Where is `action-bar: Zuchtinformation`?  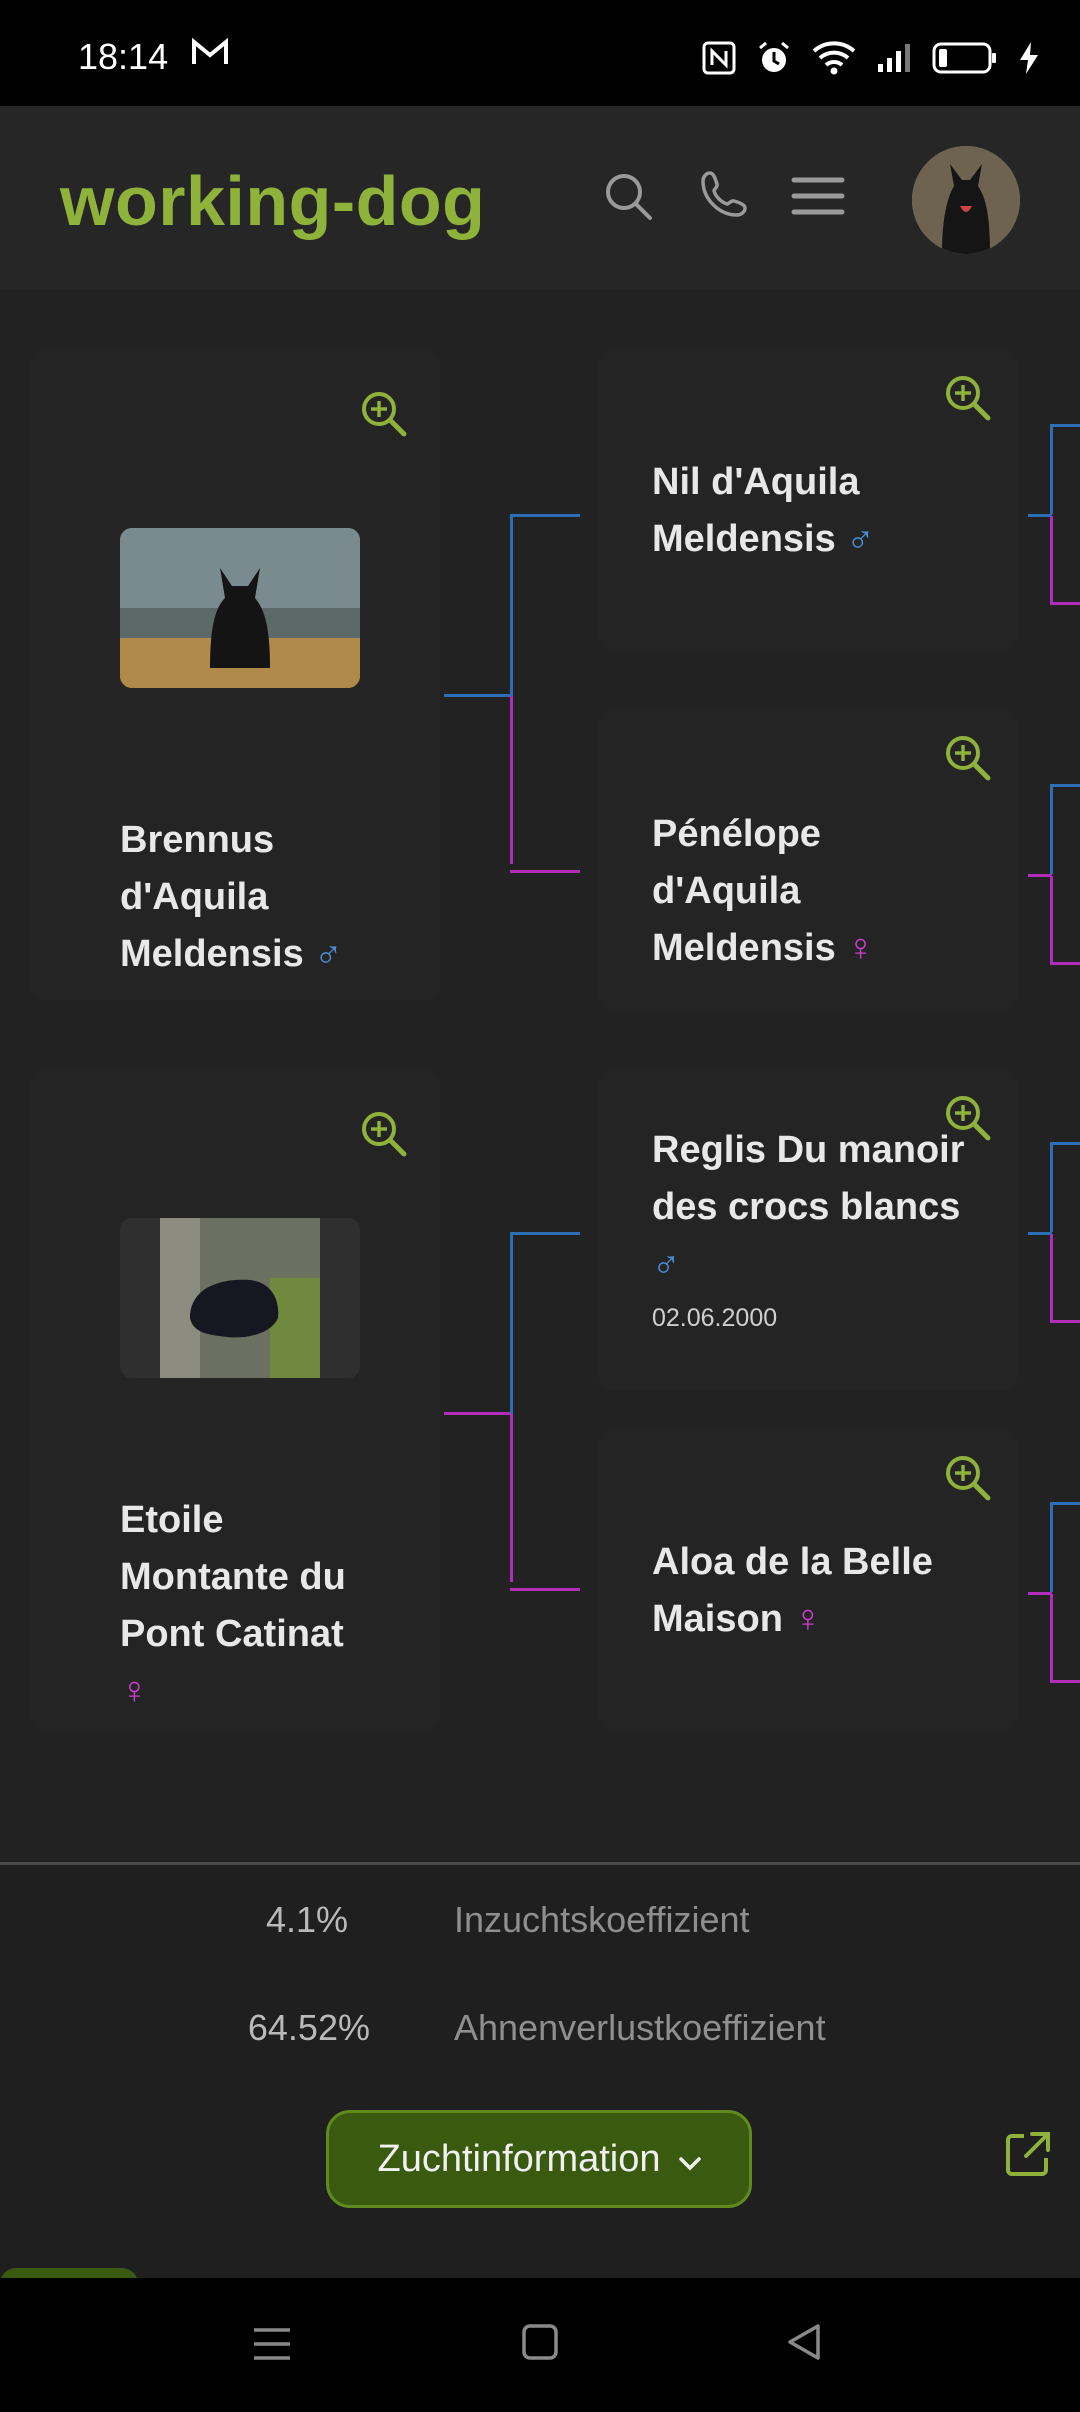 action-bar: Zuchtinformation is located at coordinates (540, 2157).